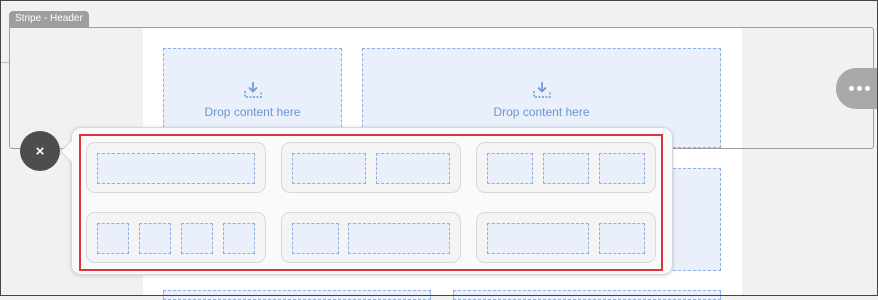 The width and height of the screenshot is (878, 300). Describe the element at coordinates (587, 295) in the screenshot. I see `drop-zone-bottom-right` at that location.